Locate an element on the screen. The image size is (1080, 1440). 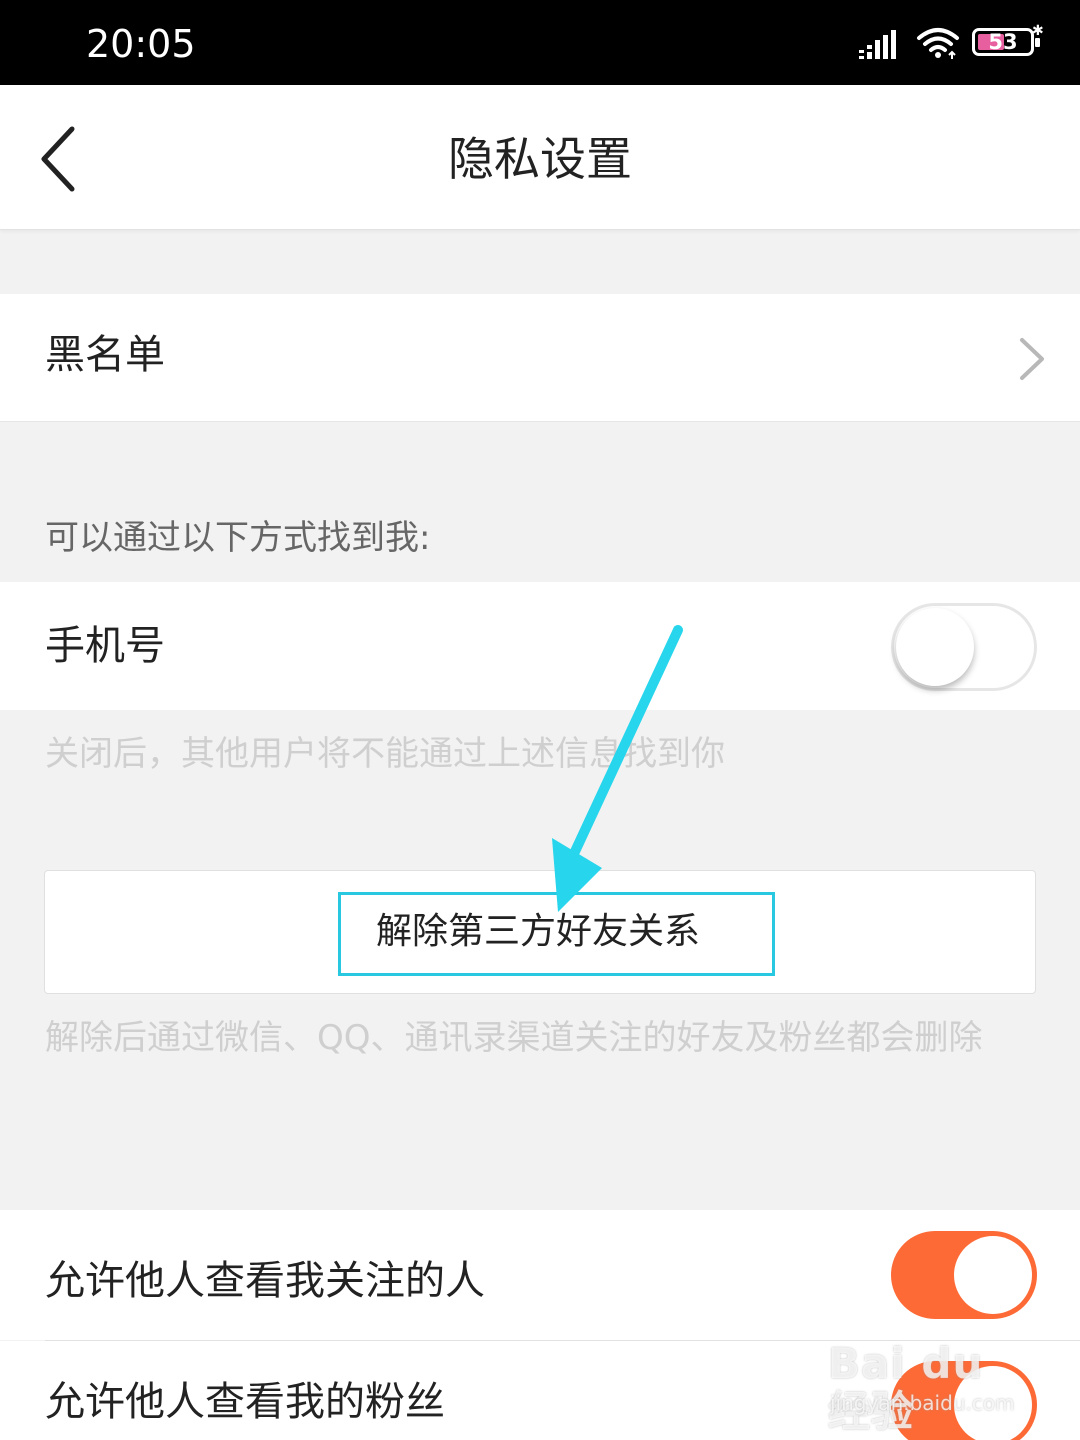
battery-level: 53 is located at coordinates (1003, 42).